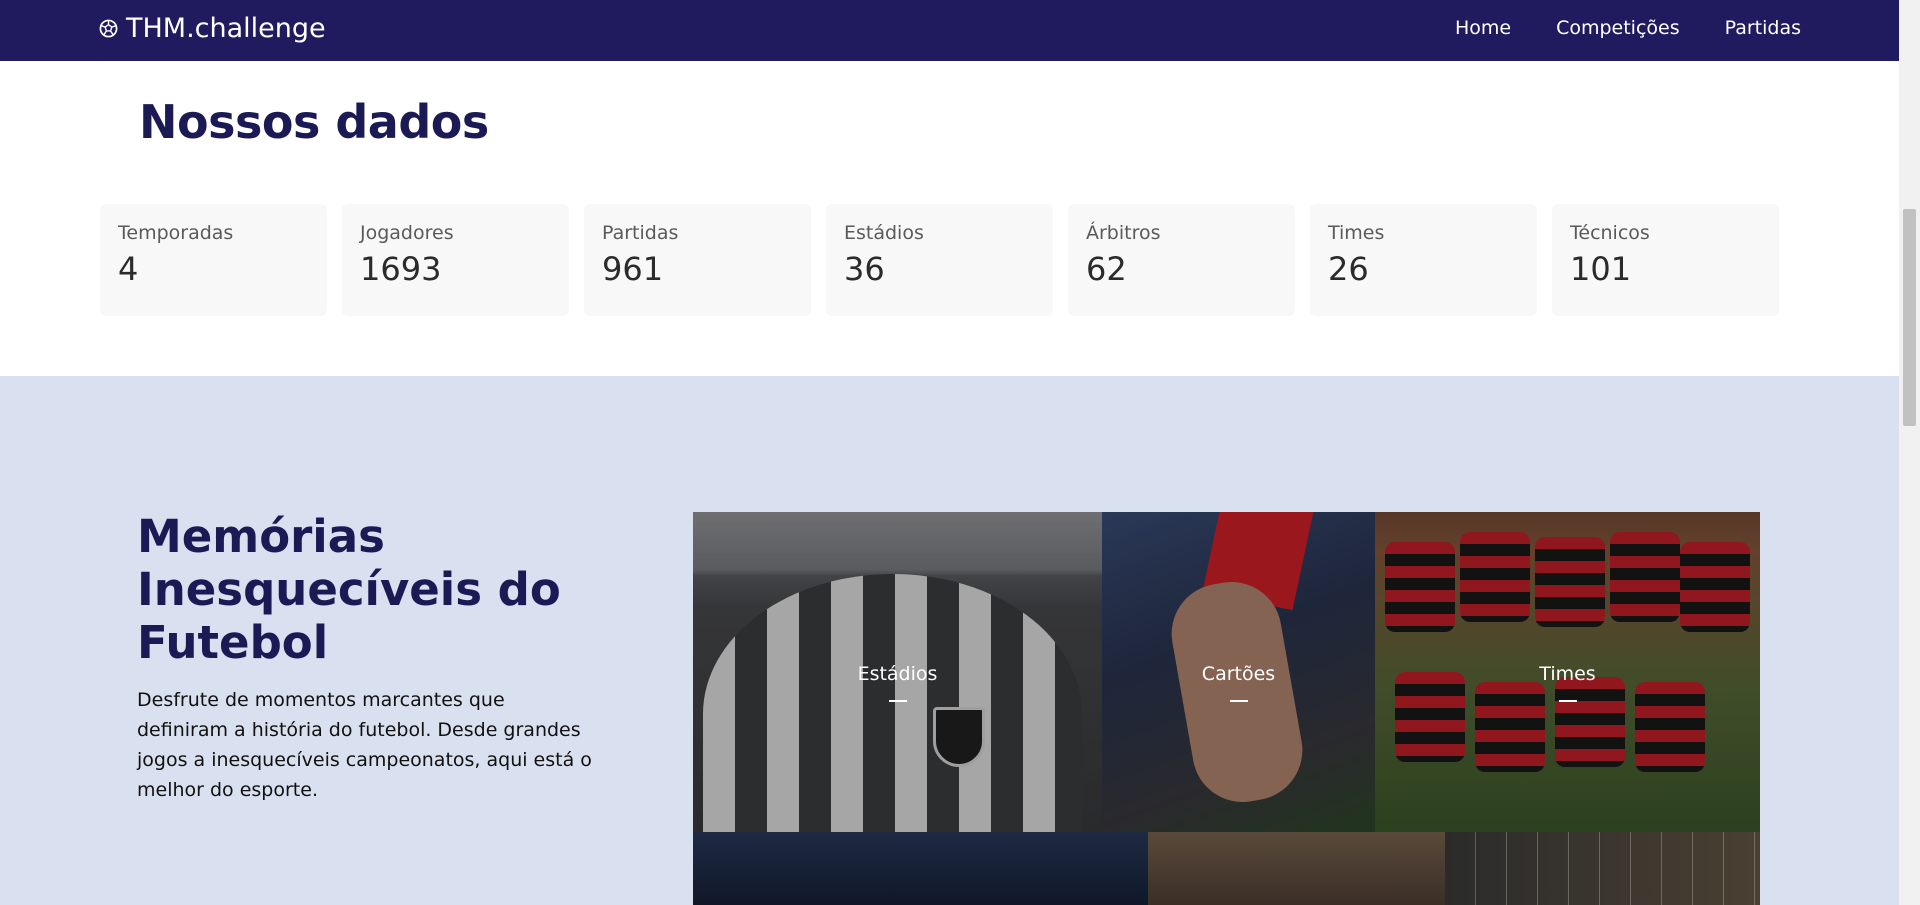 Image resolution: width=1920 pixels, height=905 pixels. I want to click on stat-card-arbitros: Árbitros 62, so click(1181, 260).